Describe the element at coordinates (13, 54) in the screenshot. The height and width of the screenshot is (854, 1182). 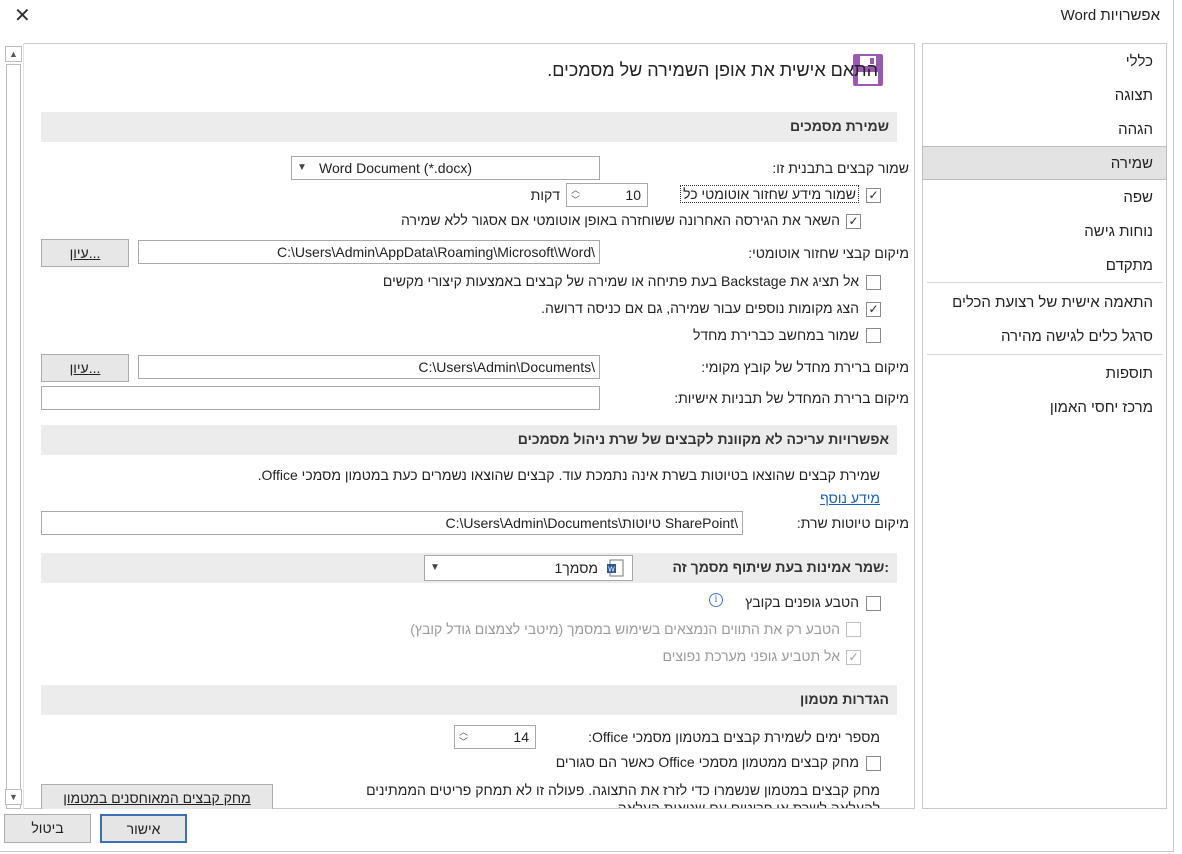
I see `scroll-up-icon: ▲` at that location.